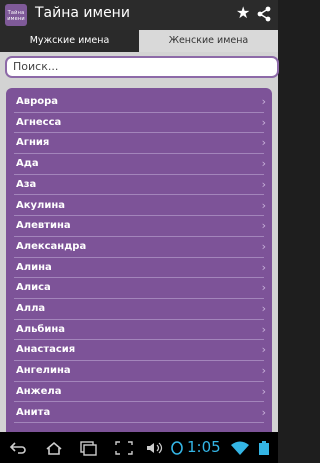  Describe the element at coordinates (264, 448) in the screenshot. I see `battery-icon` at that location.